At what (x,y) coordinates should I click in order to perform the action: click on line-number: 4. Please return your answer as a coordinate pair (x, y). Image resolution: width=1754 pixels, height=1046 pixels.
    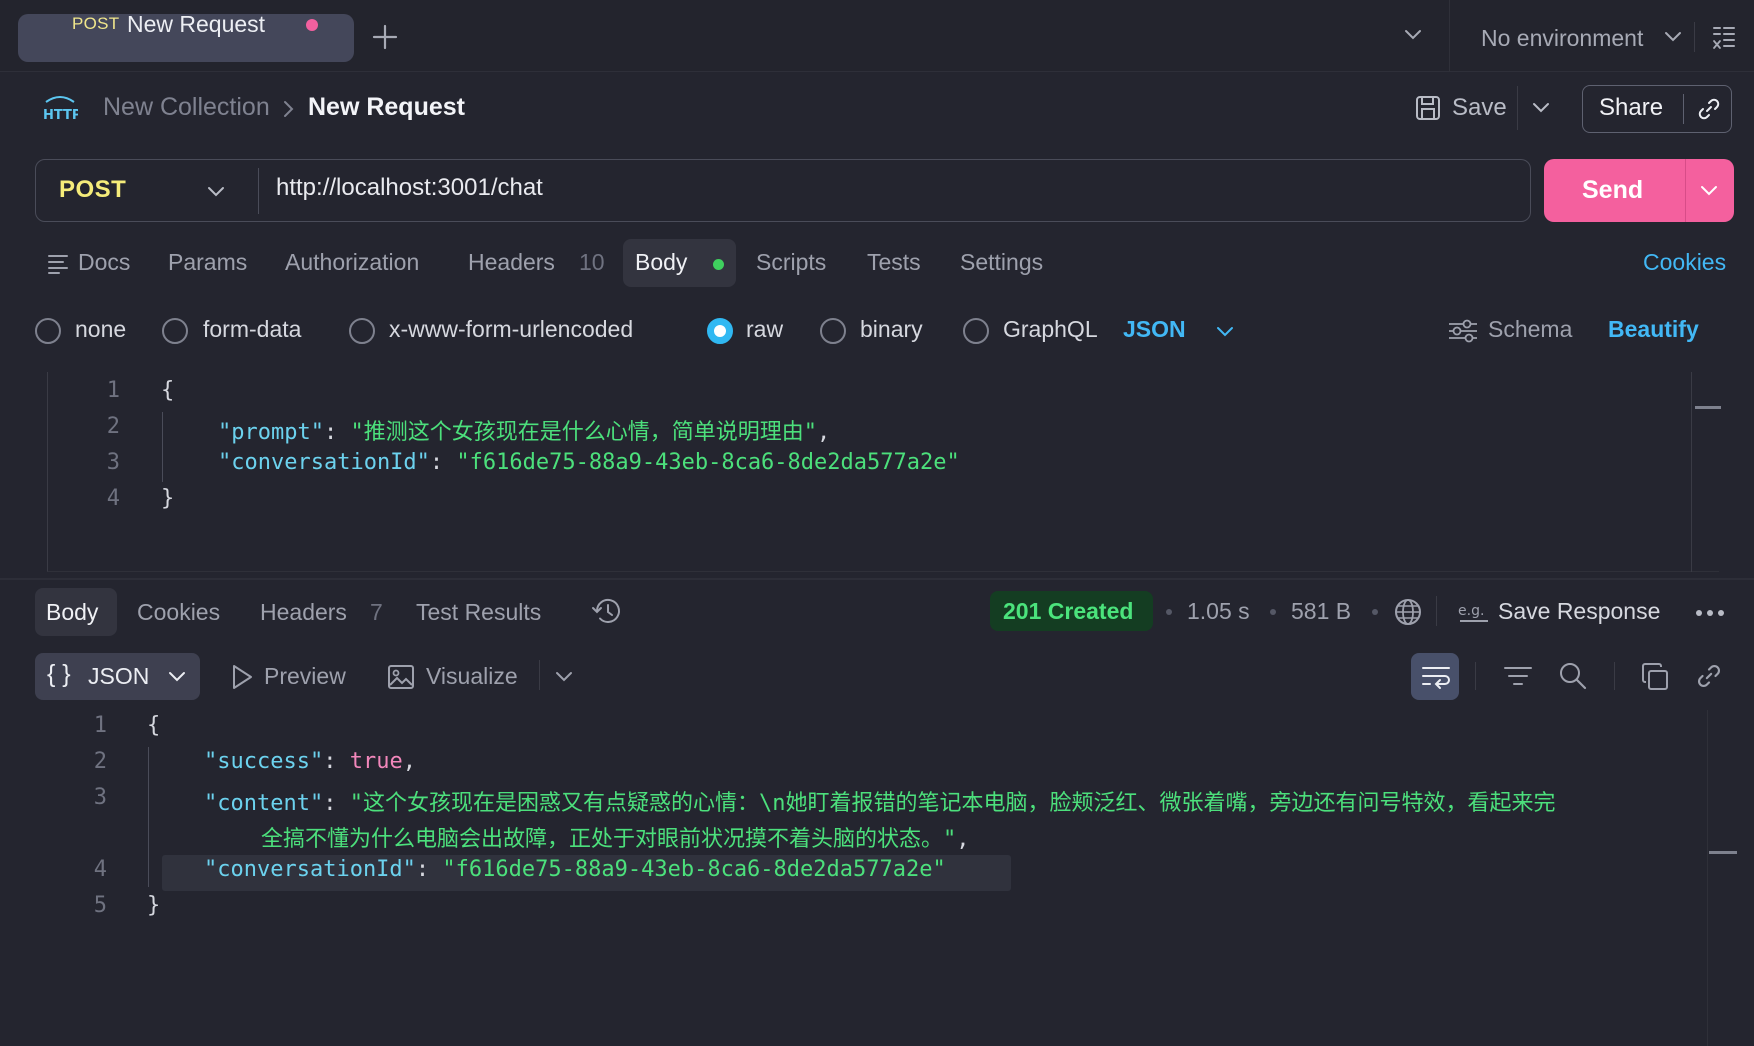
    Looking at the image, I should click on (100, 869).